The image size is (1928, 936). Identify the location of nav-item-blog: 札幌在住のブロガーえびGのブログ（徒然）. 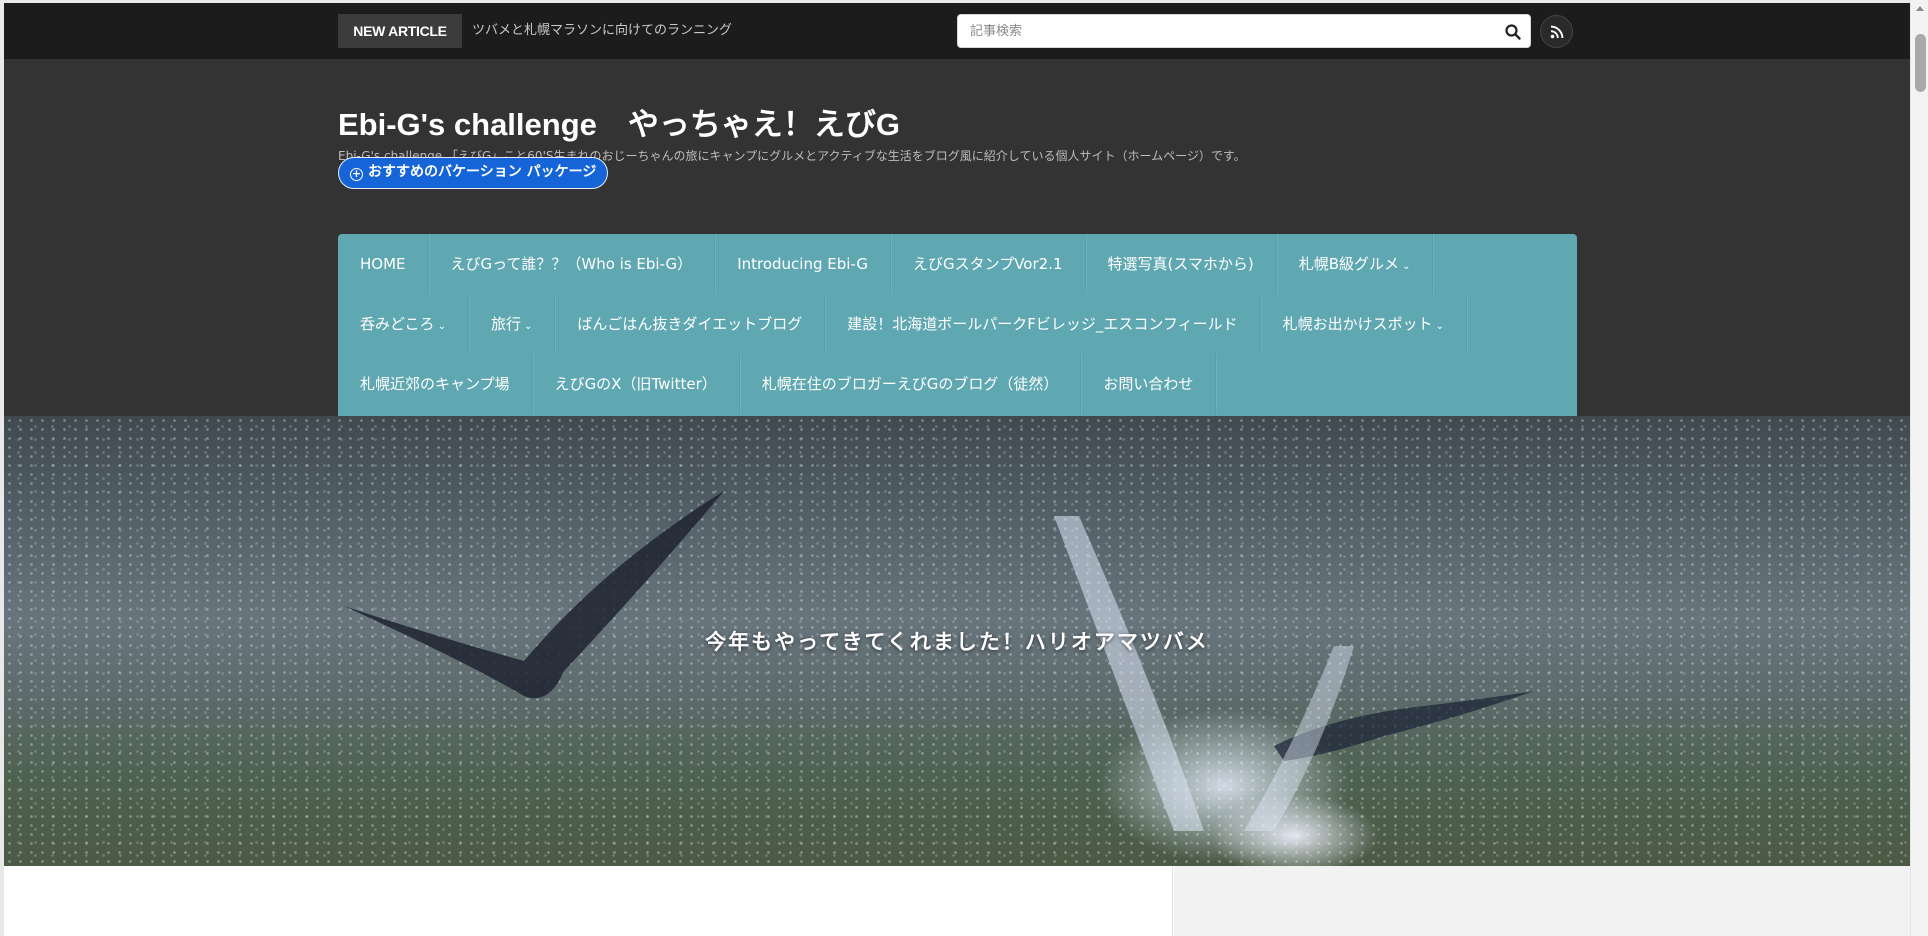
(911, 384).